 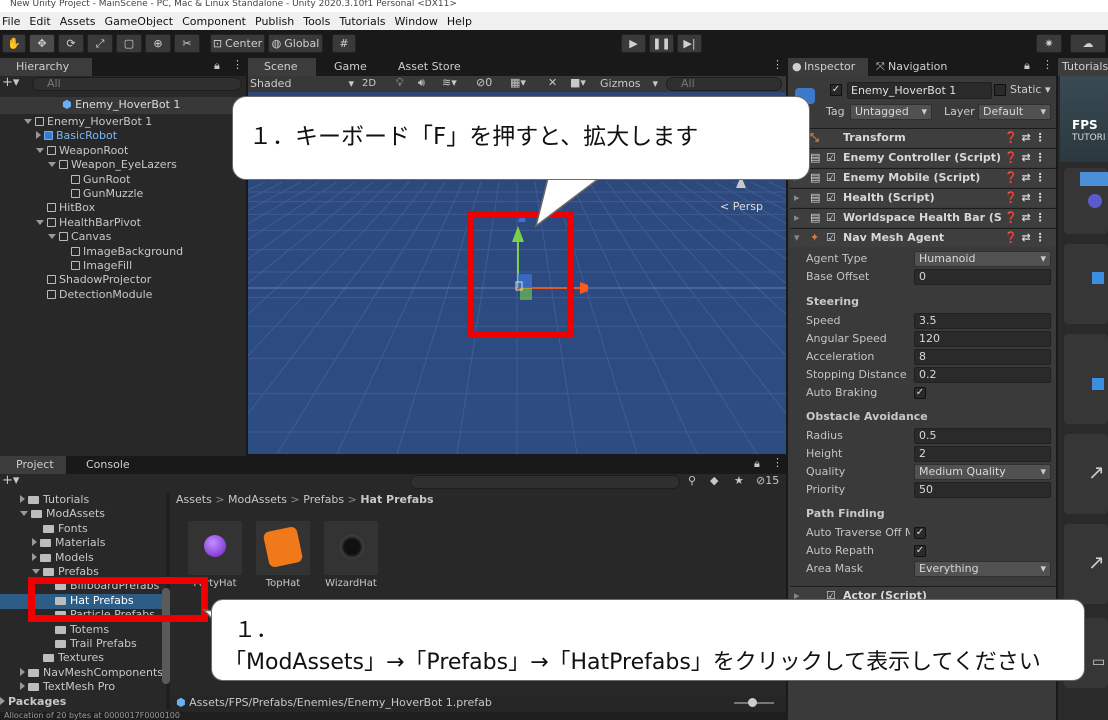 I want to click on agent-type-dropdown: Humanoid, so click(x=982, y=259).